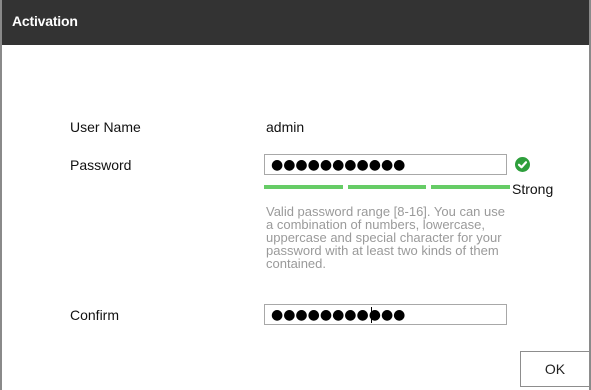 This screenshot has height=390, width=591. Describe the element at coordinates (533, 189) in the screenshot. I see `password-strength-label: Strong` at that location.